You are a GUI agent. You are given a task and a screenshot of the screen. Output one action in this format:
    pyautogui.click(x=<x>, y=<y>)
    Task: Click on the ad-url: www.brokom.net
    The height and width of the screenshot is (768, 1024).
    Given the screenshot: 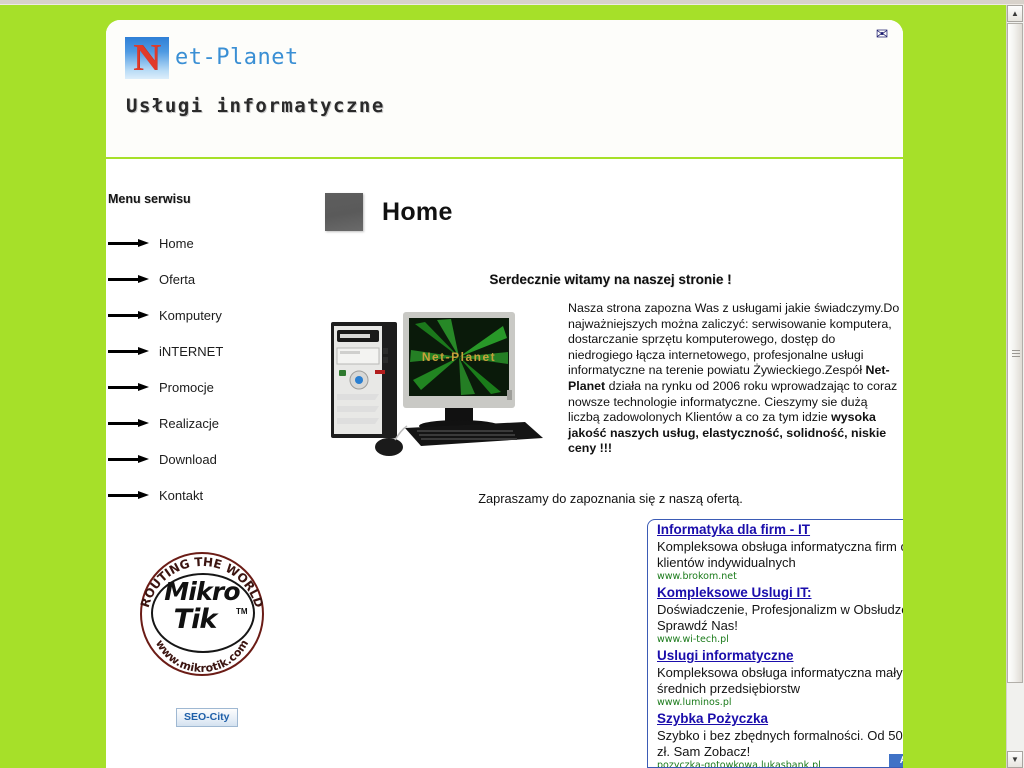 What is the action you would take?
    pyautogui.click(x=780, y=576)
    